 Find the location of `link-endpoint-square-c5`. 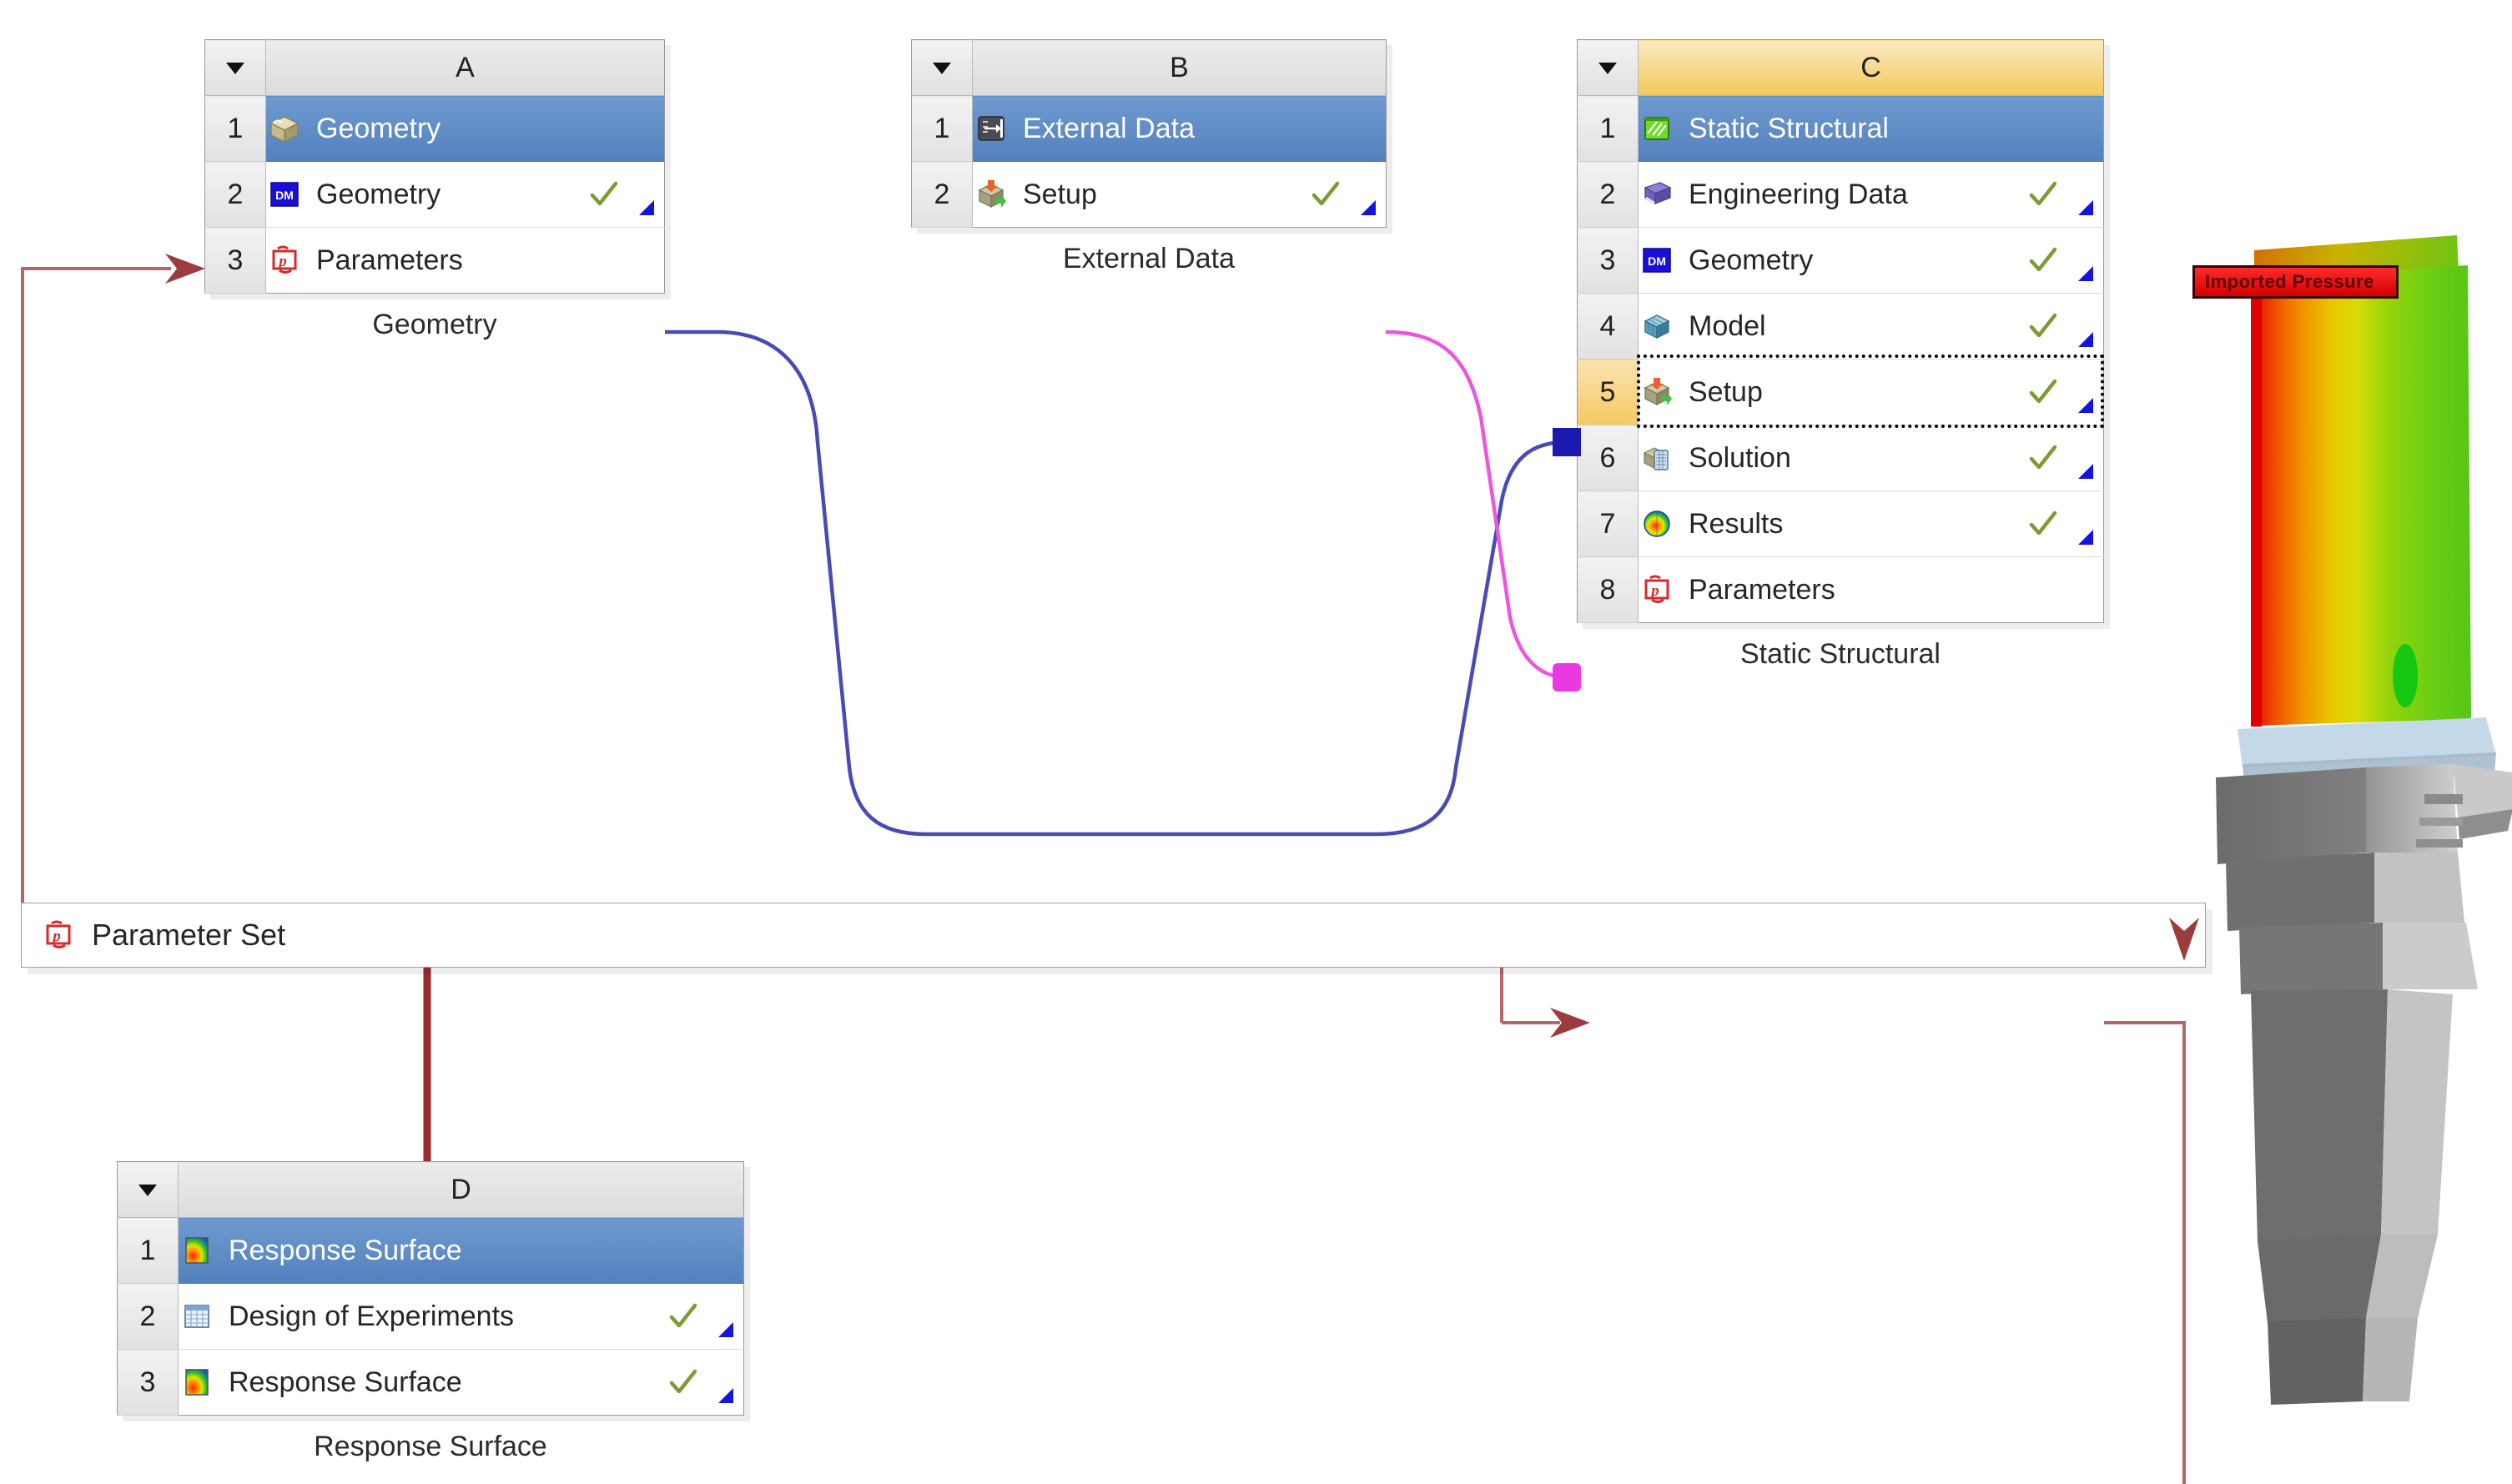

link-endpoint-square-c5 is located at coordinates (1567, 678).